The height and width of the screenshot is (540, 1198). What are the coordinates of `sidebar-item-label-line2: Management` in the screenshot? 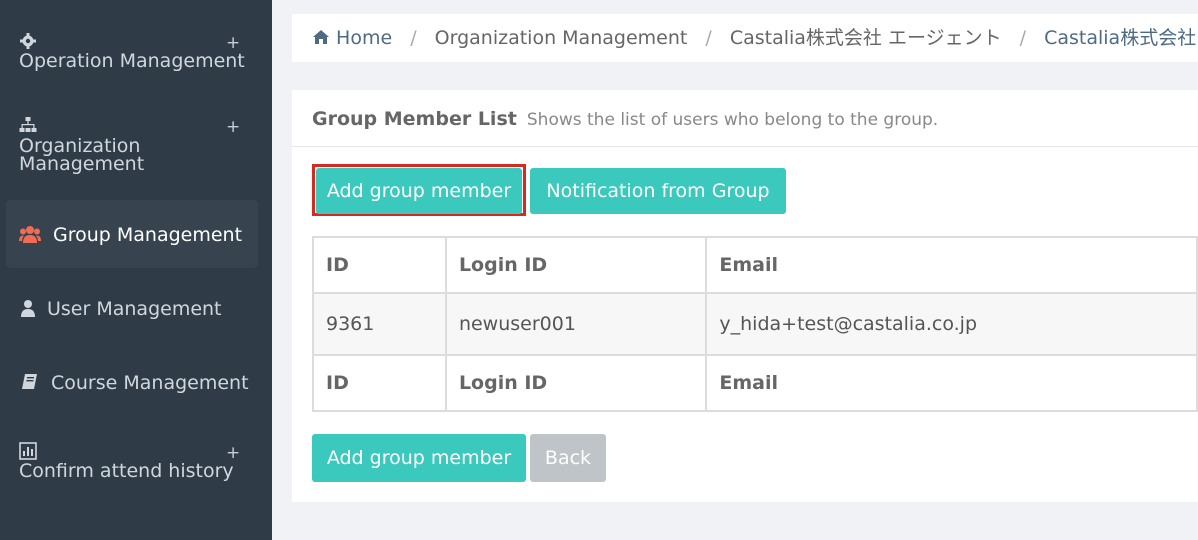 It's located at (82, 164).